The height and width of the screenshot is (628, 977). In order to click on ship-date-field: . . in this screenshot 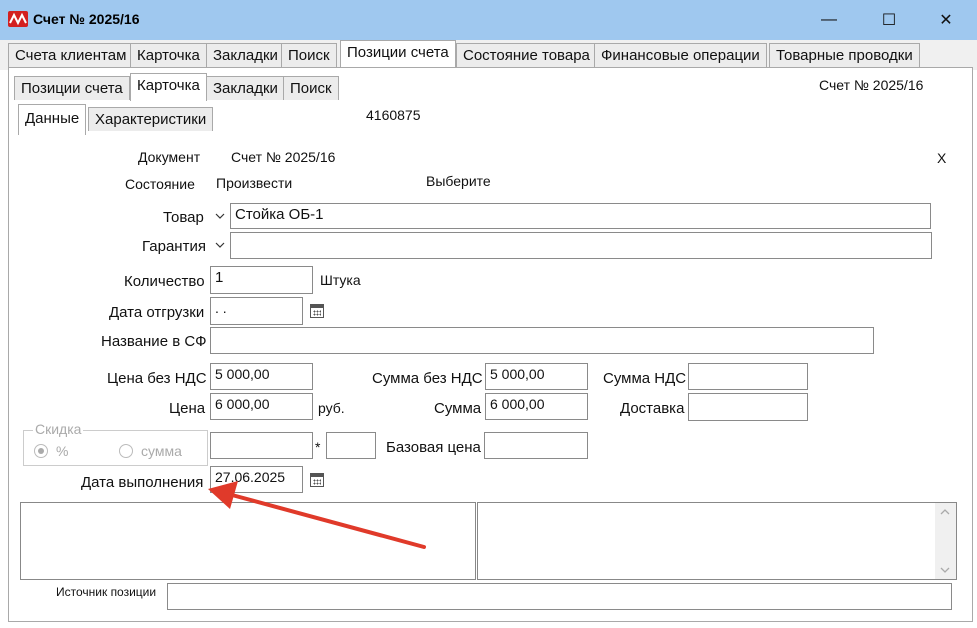, I will do `click(256, 311)`.